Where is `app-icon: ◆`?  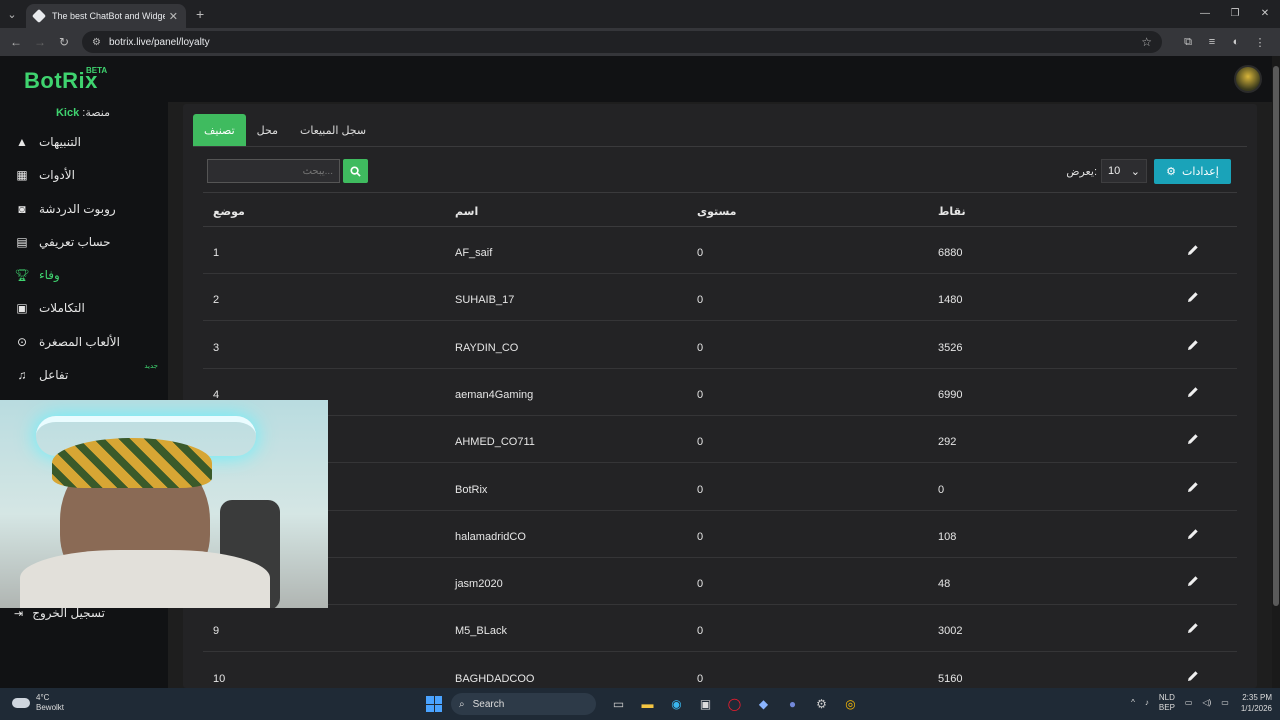 app-icon: ◆ is located at coordinates (763, 704).